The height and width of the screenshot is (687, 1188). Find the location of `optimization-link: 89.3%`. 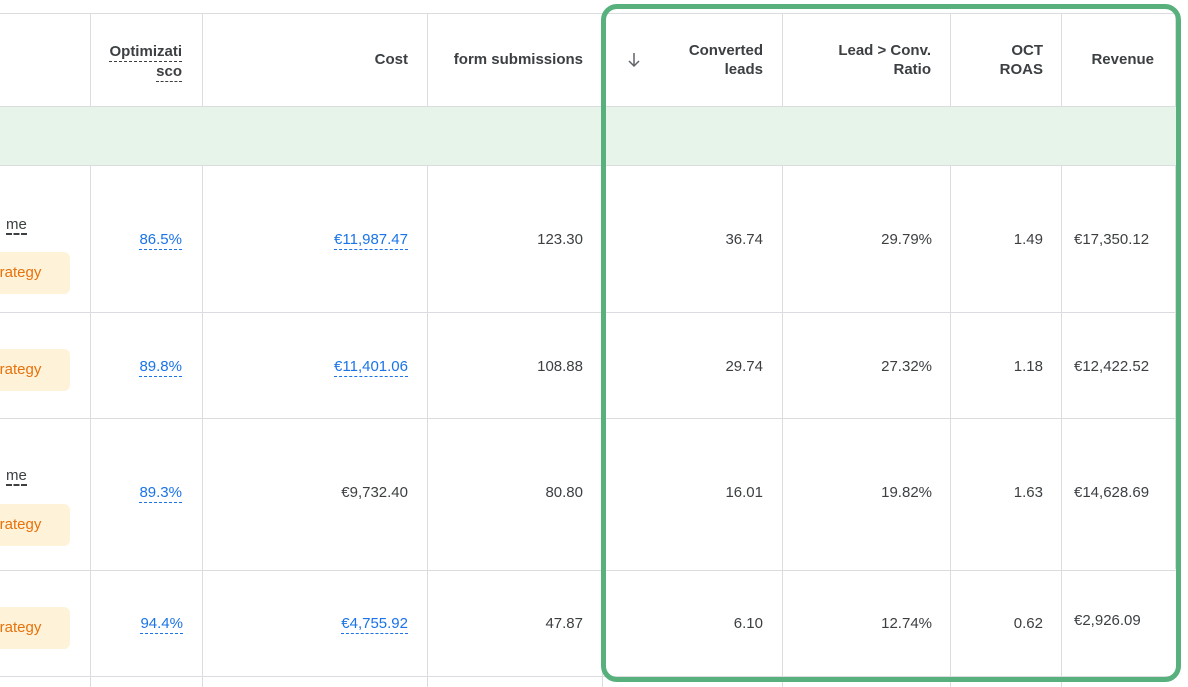

optimization-link: 89.3% is located at coordinates (160, 493).